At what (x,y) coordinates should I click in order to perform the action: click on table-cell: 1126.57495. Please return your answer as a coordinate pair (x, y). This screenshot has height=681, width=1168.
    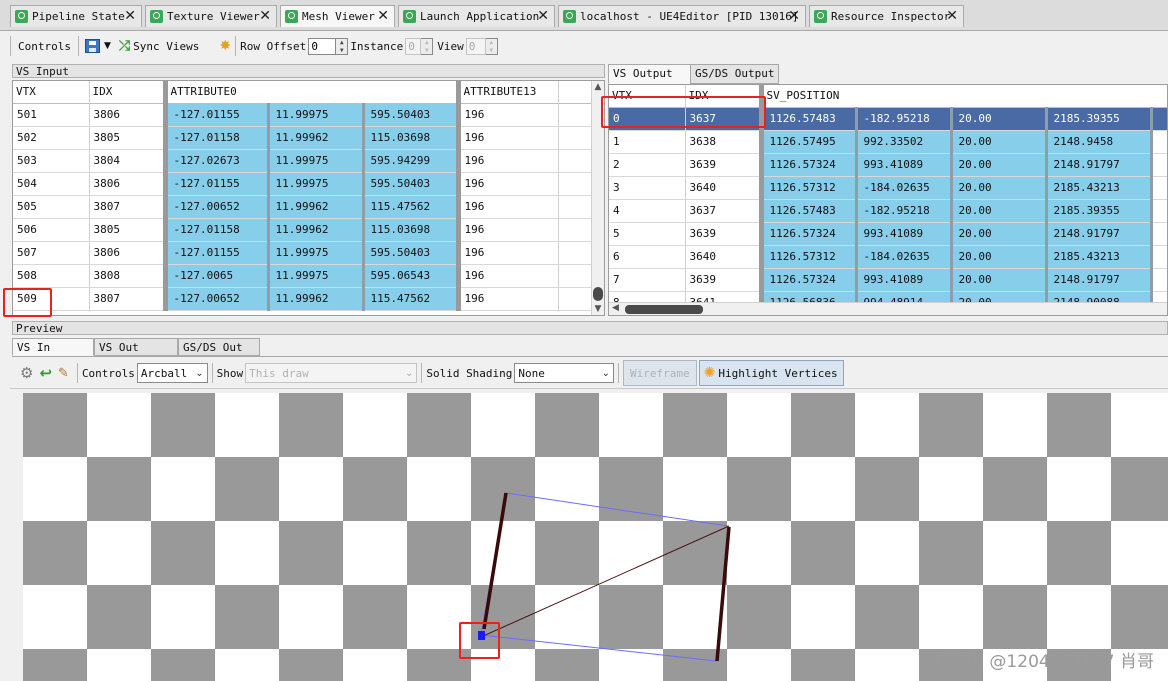
    Looking at the image, I should click on (808, 142).